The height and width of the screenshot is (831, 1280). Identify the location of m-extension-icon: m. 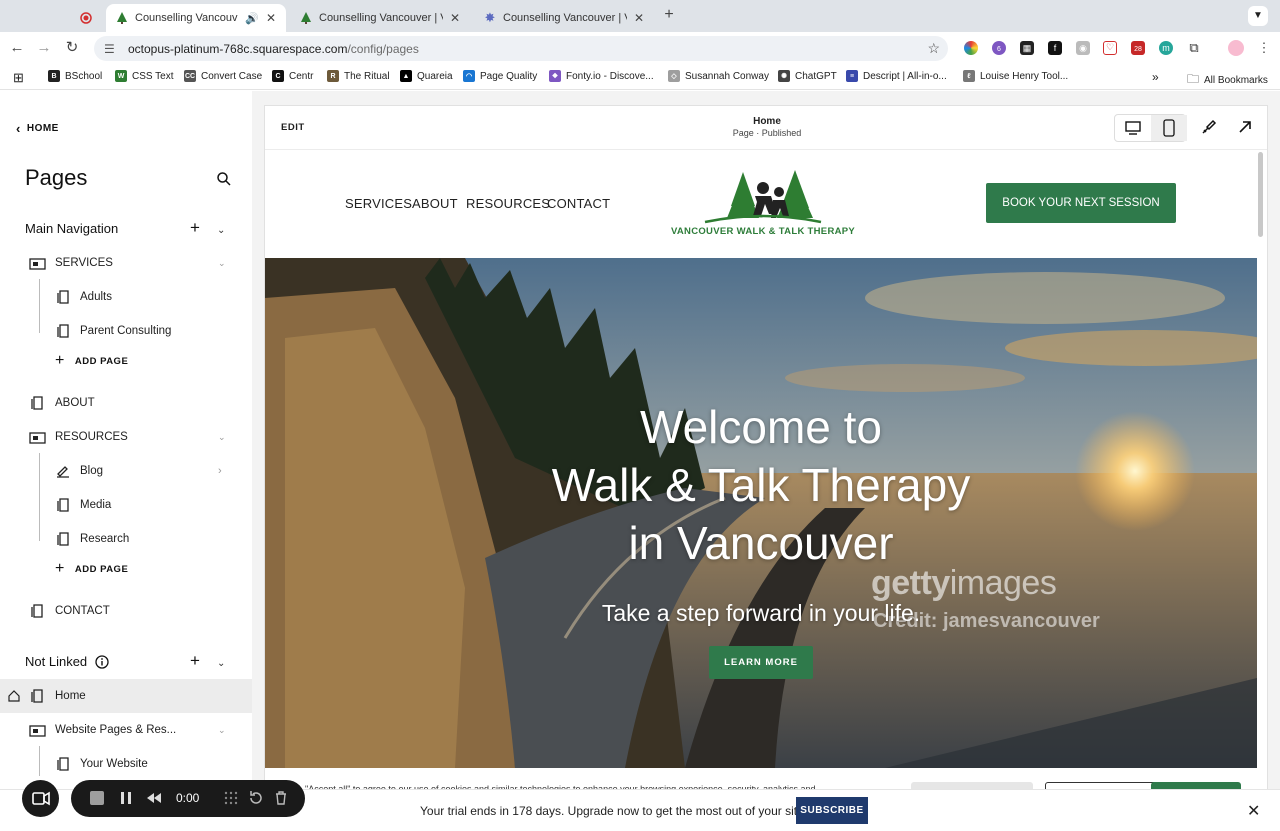
(1166, 48).